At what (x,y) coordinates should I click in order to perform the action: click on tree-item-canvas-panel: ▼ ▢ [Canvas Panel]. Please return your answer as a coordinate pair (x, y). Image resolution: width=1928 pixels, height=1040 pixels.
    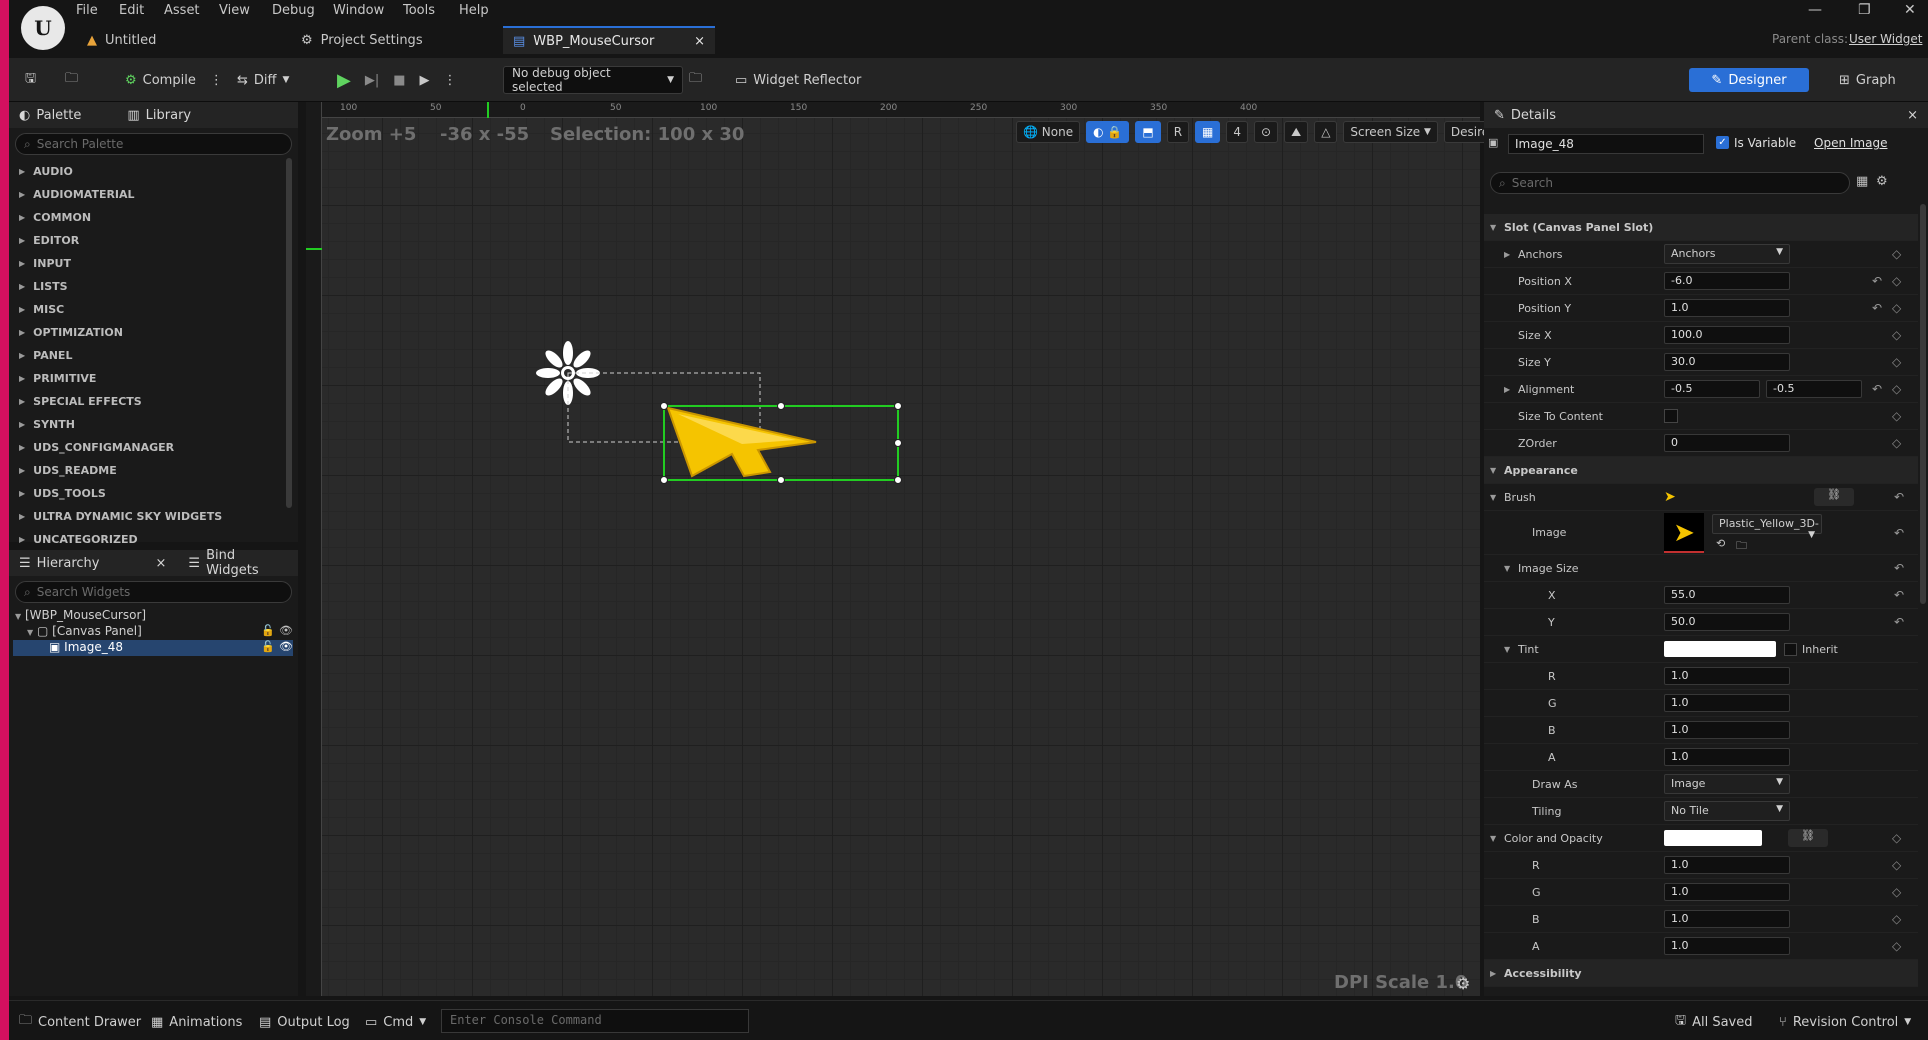
    Looking at the image, I should click on (84, 631).